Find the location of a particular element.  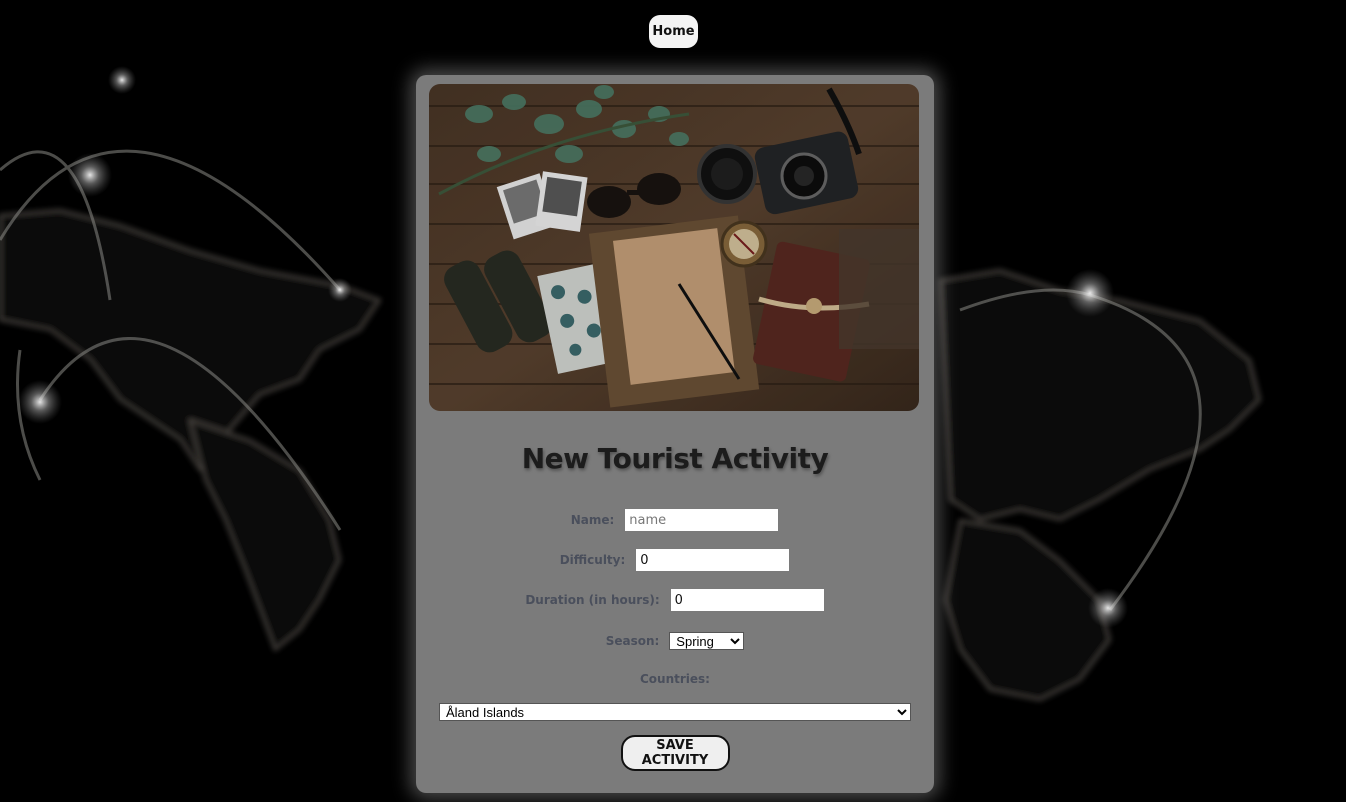

duration-input is located at coordinates (747, 600).